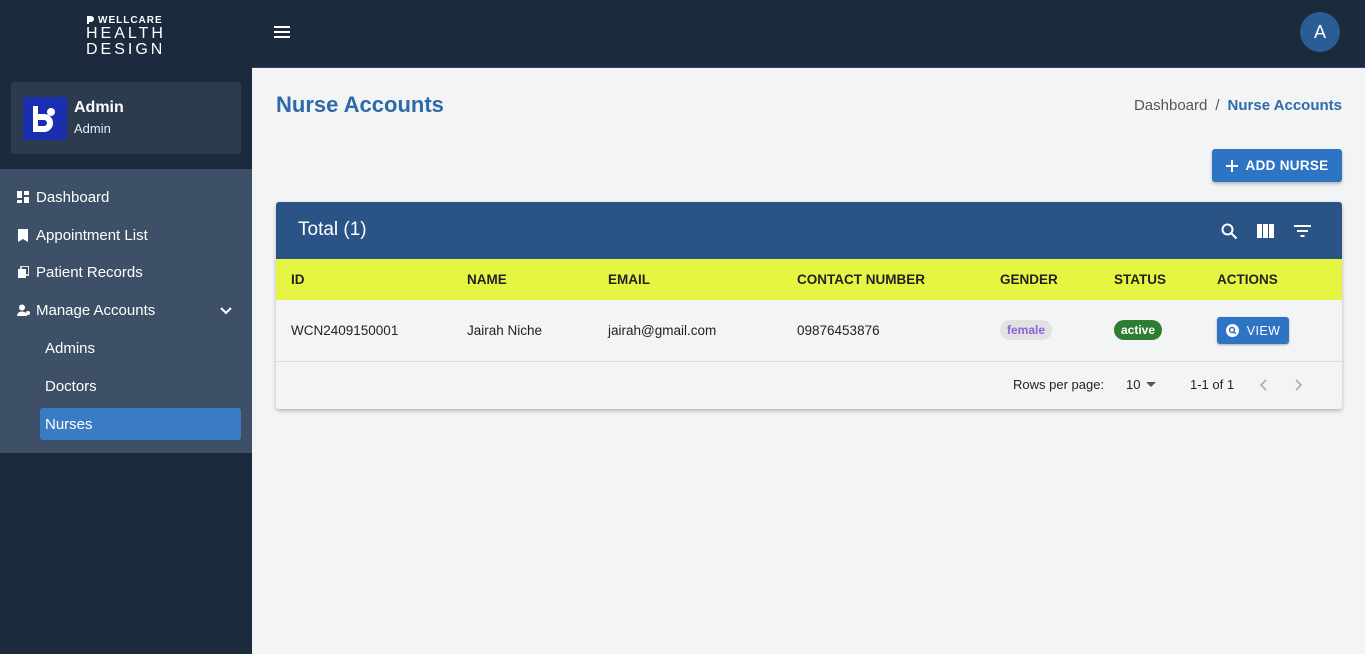 This screenshot has height=654, width=1365. Describe the element at coordinates (23, 272) in the screenshot. I see `records-icon` at that location.